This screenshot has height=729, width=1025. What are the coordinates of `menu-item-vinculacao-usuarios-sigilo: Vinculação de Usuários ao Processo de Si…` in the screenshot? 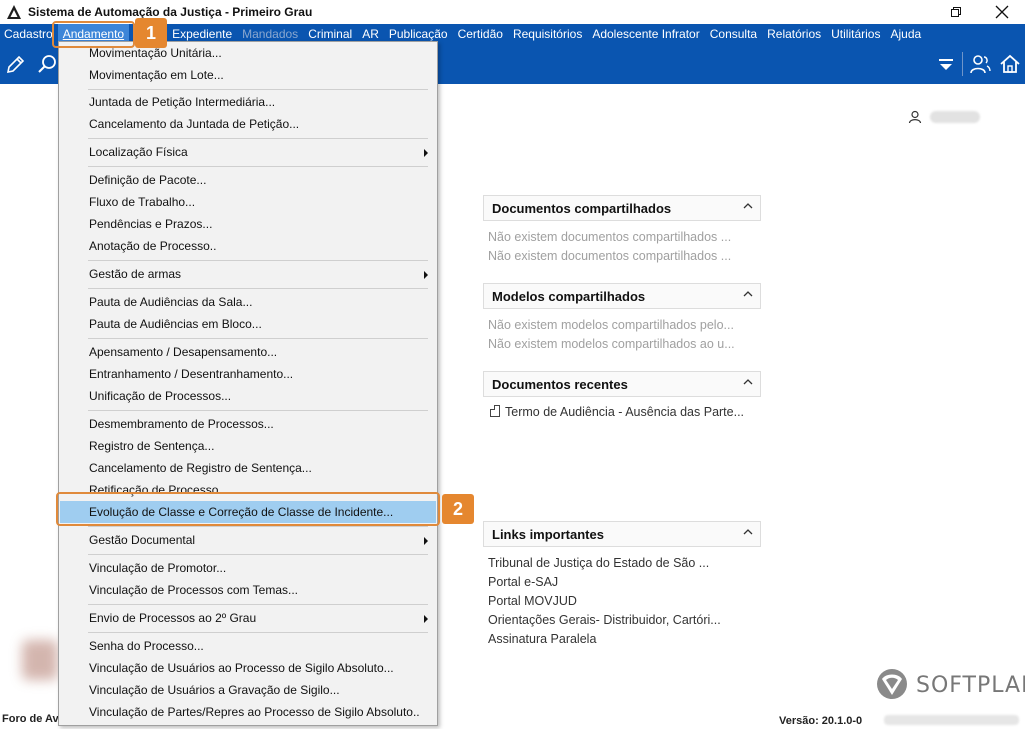 It's located at (248, 668).